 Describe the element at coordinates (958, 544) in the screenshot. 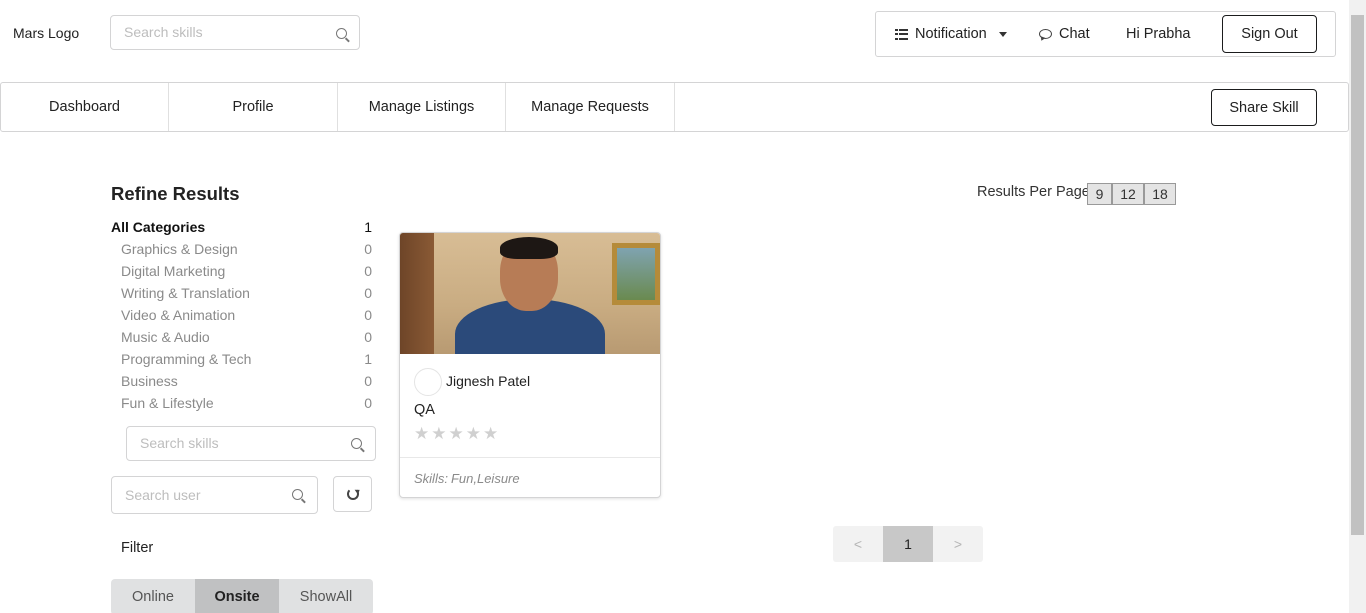

I see `next-page-button: >` at that location.